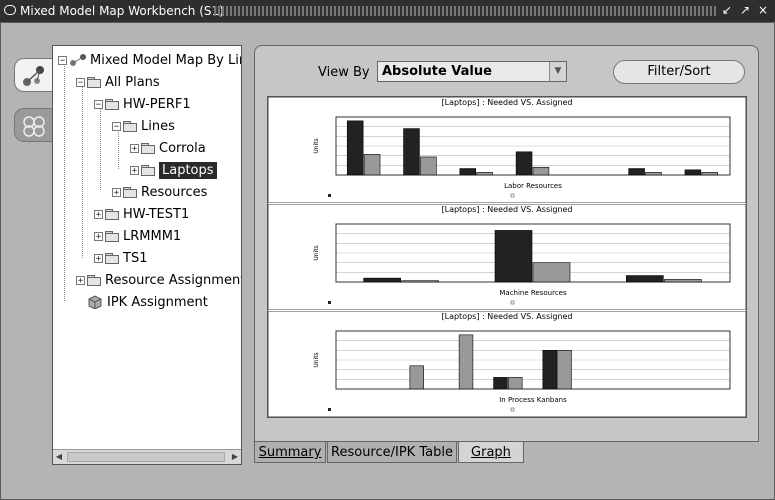 The width and height of the screenshot is (775, 500). I want to click on cube-icon, so click(95, 302).